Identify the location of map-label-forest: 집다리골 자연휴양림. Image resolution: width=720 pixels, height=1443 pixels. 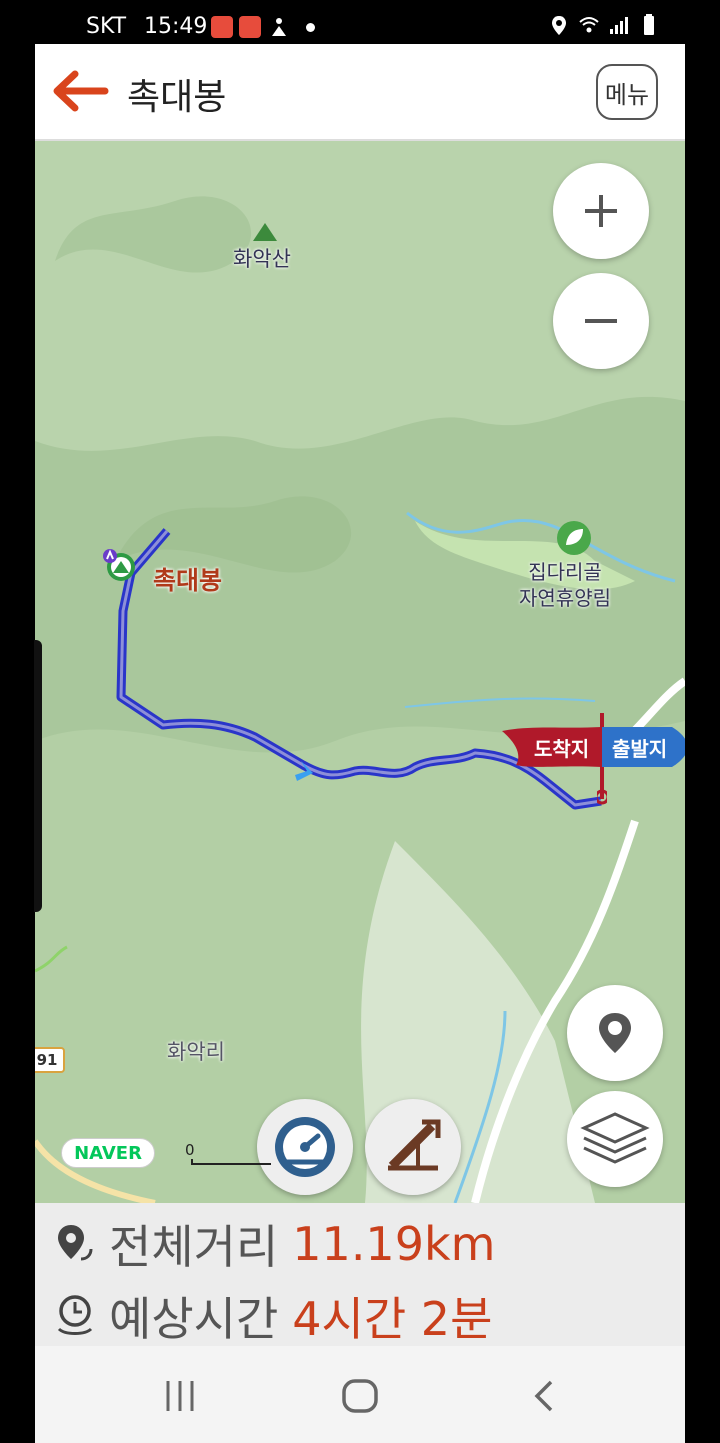
(565, 585).